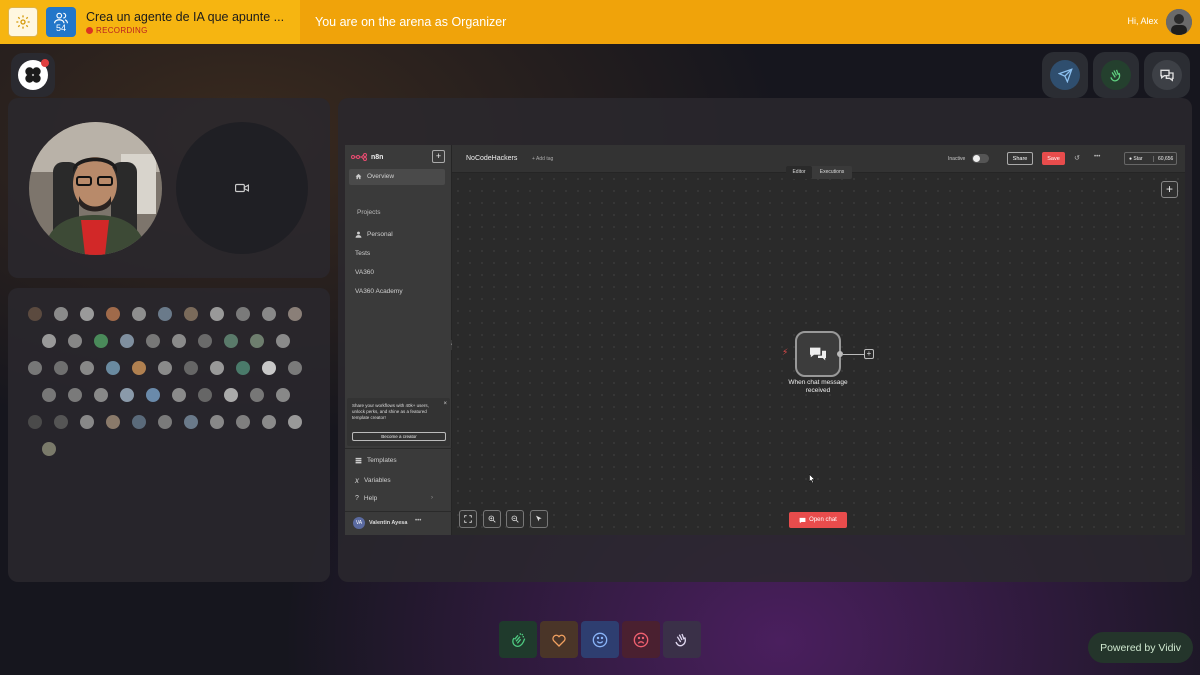  Describe the element at coordinates (399, 436) in the screenshot. I see `become-creator-button: Become a creator` at that location.